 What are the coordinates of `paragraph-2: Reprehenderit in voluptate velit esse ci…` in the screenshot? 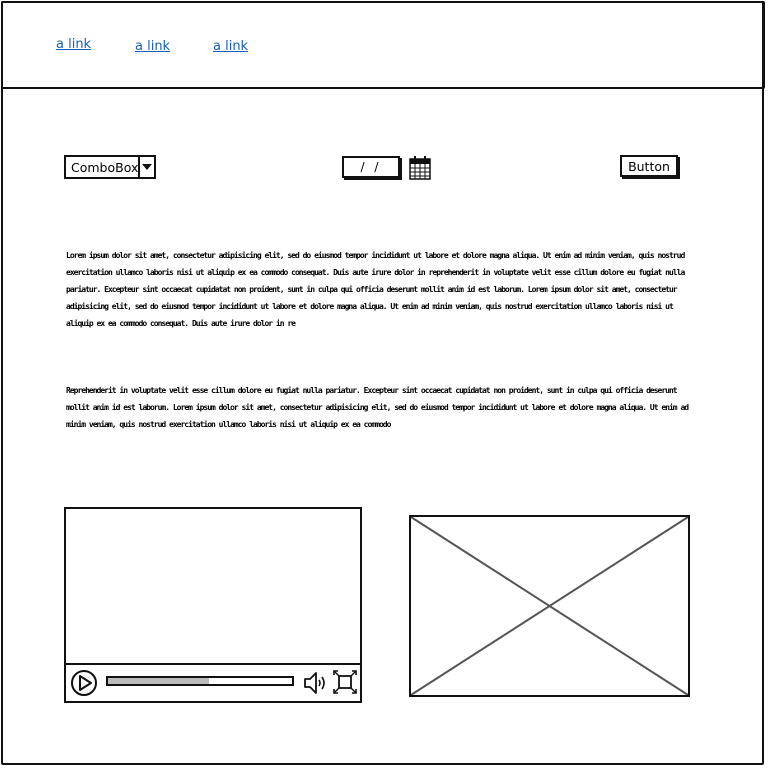 It's located at (379, 407).